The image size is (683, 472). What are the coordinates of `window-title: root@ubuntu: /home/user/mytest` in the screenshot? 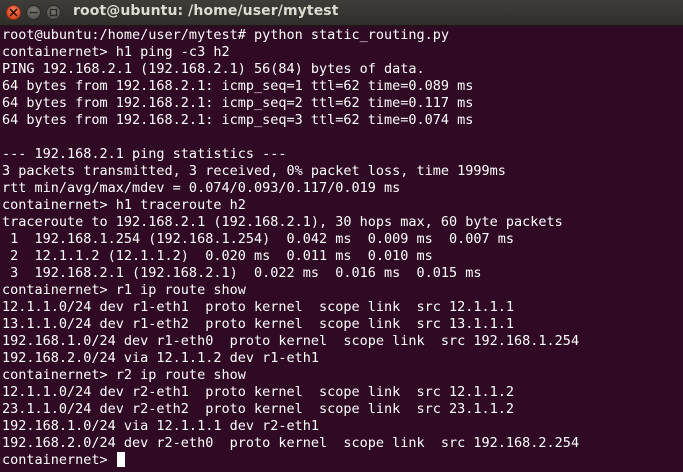 It's located at (206, 11).